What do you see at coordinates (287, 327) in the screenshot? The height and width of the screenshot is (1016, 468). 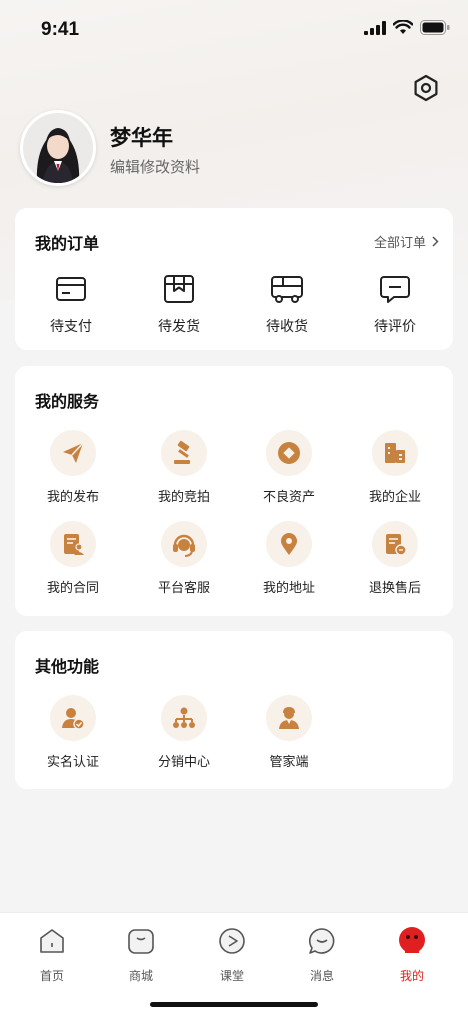 I see `order-item-label: 待收货` at bounding box center [287, 327].